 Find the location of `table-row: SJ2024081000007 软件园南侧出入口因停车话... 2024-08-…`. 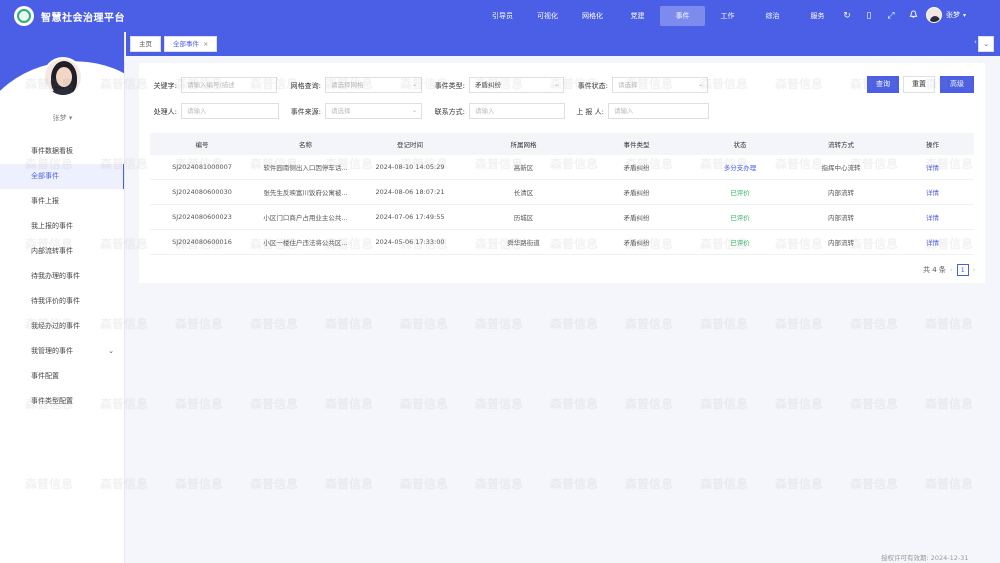

table-row: SJ2024081000007 软件园南侧出入口因停车话... 2024-08-… is located at coordinates (562, 167).